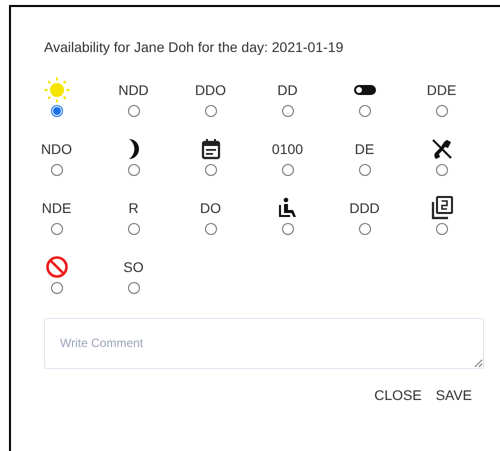 The image size is (500, 451). I want to click on no-entry-icon, so click(56, 267).